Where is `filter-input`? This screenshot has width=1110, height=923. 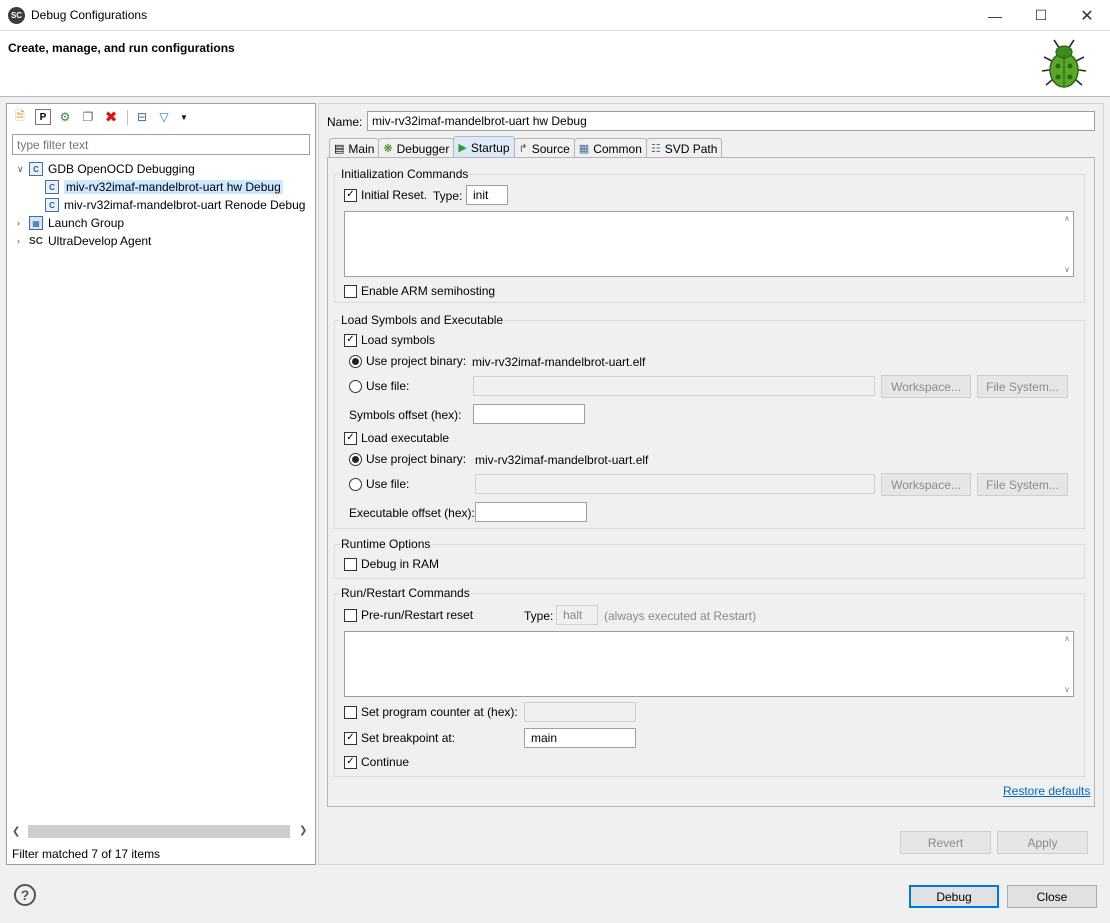
filter-input is located at coordinates (161, 144).